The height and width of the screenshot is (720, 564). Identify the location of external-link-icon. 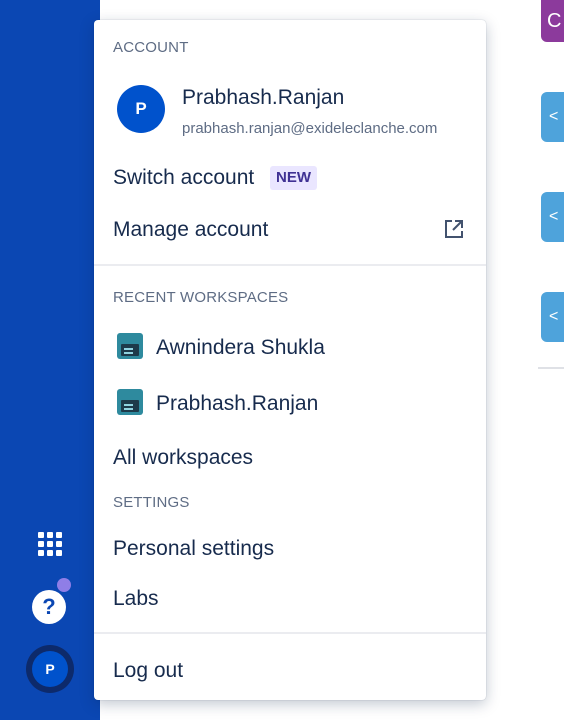
(454, 229).